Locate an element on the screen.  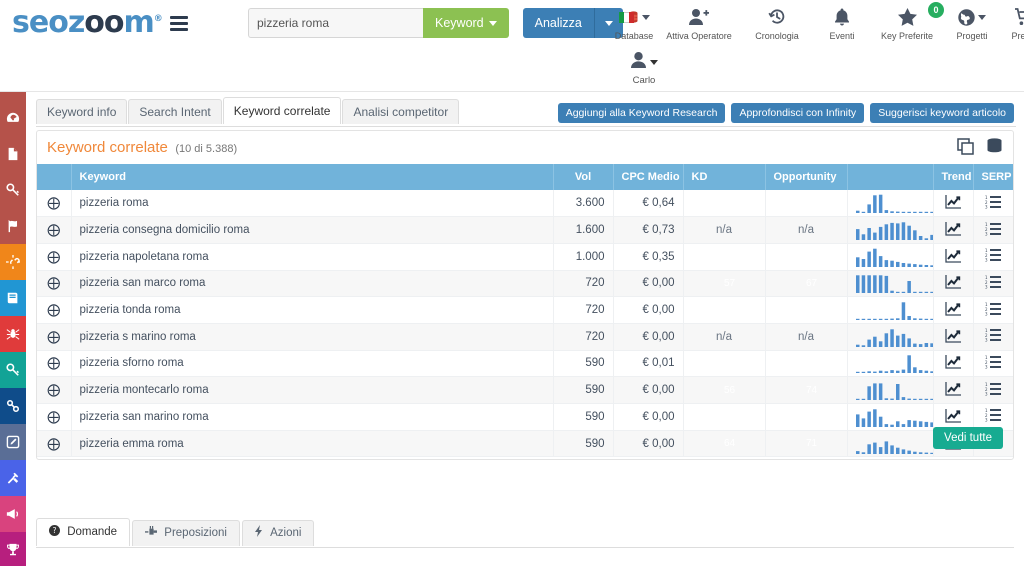
cell-keyword: pizzeria san marco roma is located at coordinates (312, 284).